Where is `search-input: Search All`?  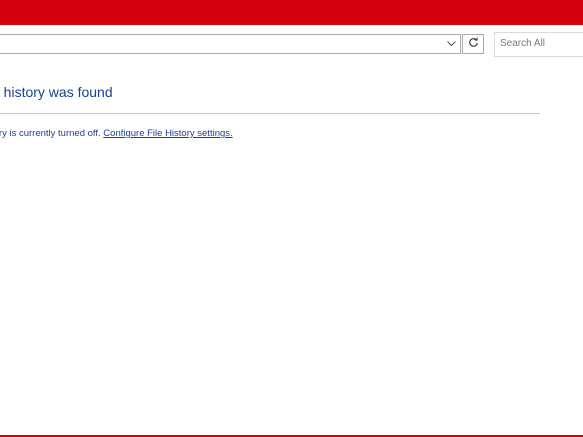 search-input: Search All is located at coordinates (538, 44).